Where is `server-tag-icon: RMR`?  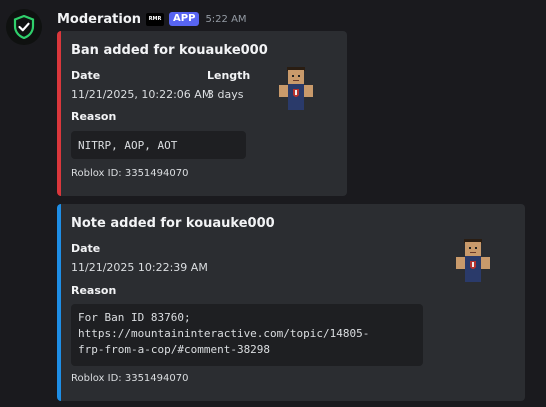
server-tag-icon: RMR is located at coordinates (155, 19).